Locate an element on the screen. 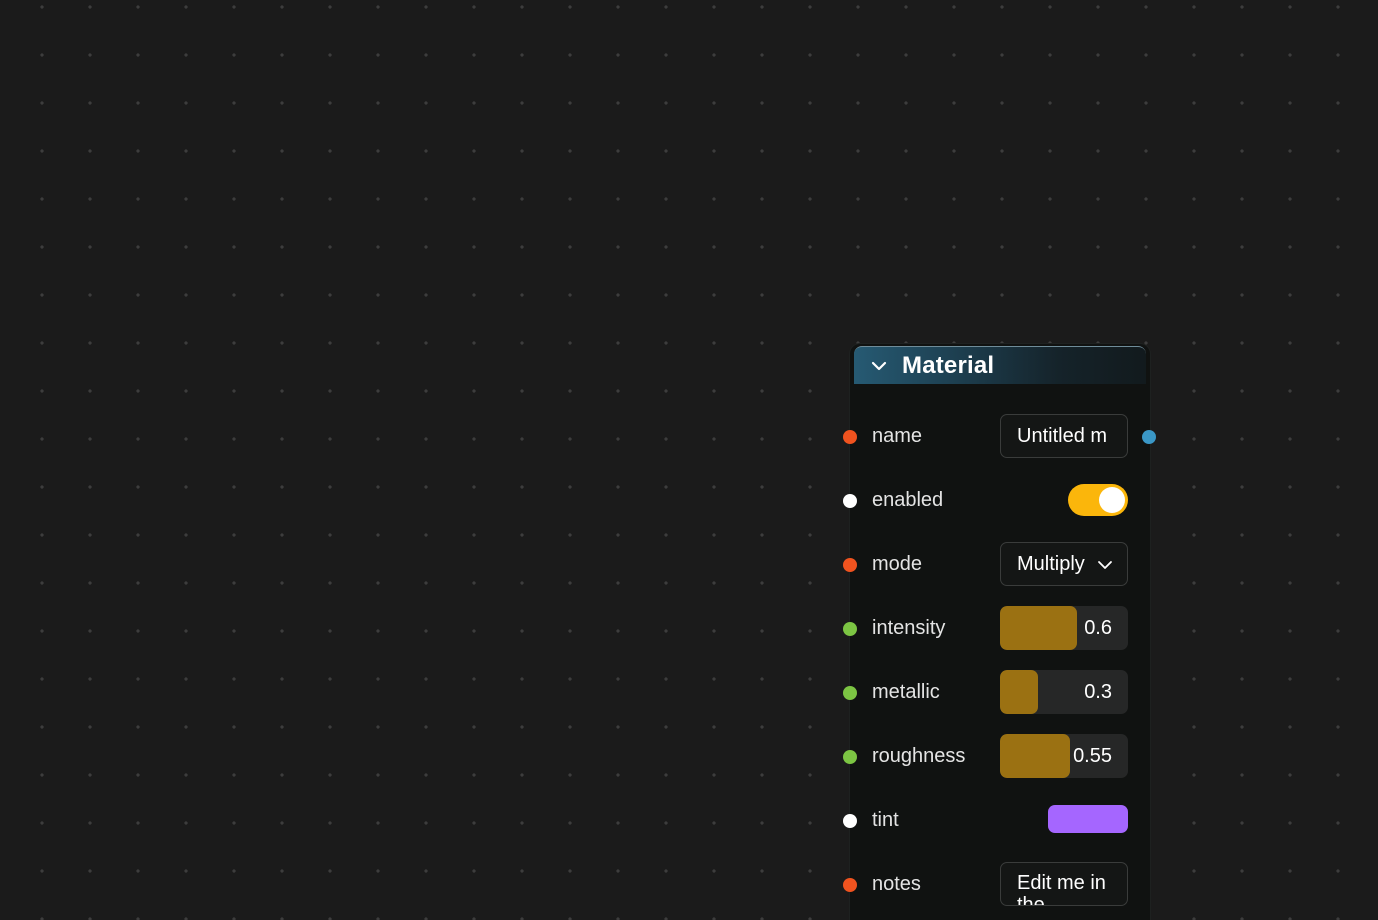  field-label-intensity: intensity is located at coordinates (909, 628).